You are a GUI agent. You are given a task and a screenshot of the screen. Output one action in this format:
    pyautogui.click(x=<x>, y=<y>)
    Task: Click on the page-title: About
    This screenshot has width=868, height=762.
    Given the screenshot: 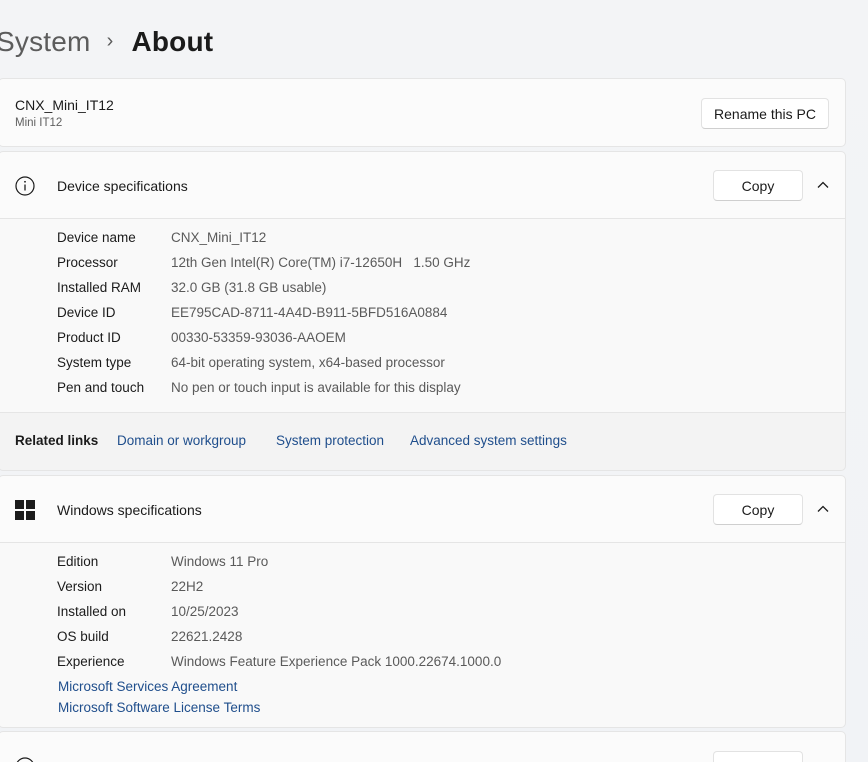 What is the action you would take?
    pyautogui.click(x=172, y=41)
    